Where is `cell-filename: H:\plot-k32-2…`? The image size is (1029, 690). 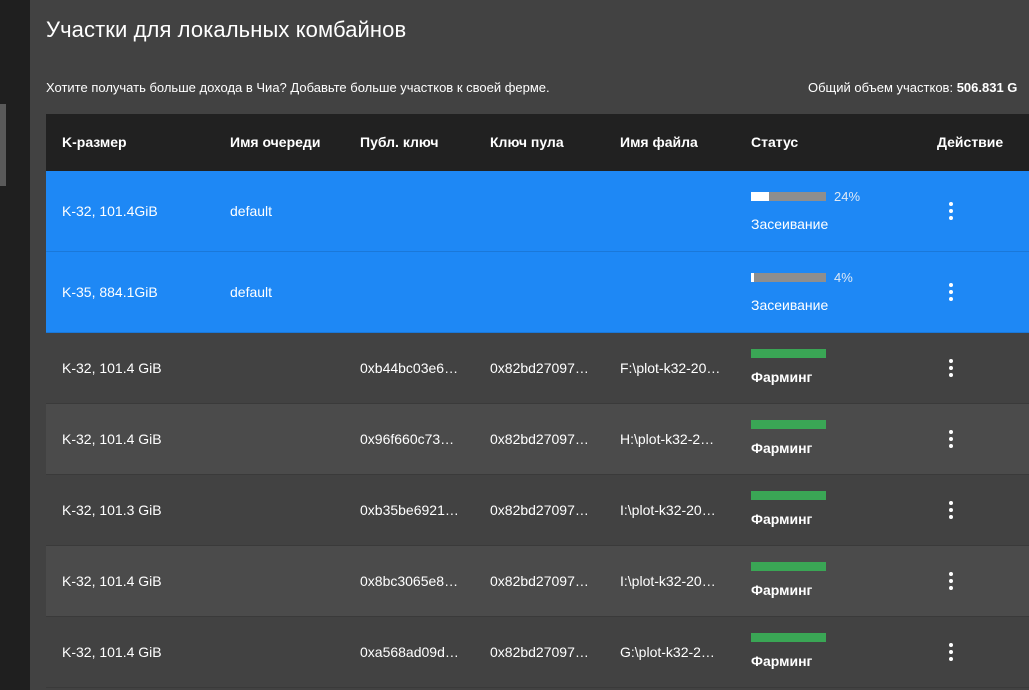
cell-filename: H:\plot-k32-2… is located at coordinates (667, 439).